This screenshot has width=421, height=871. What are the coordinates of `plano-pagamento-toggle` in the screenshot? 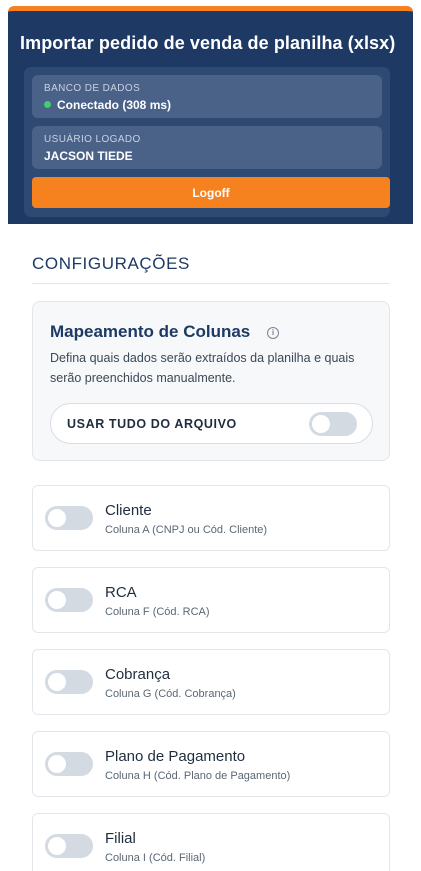 It's located at (69, 764).